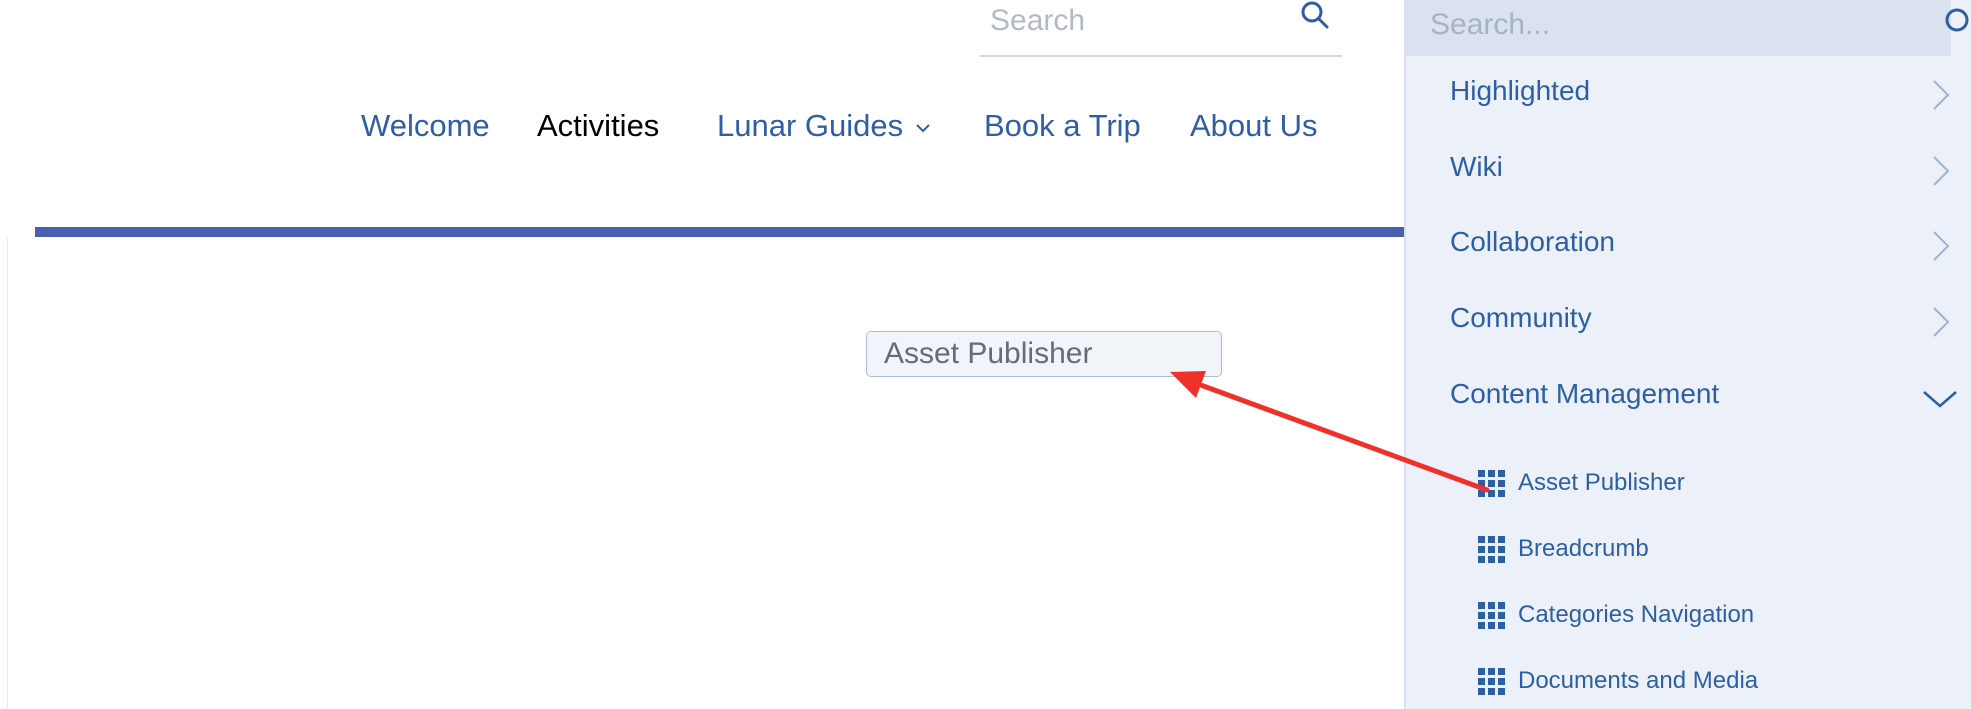 The width and height of the screenshot is (1971, 709). What do you see at coordinates (1520, 90) in the screenshot?
I see `category-label: Highlighted` at bounding box center [1520, 90].